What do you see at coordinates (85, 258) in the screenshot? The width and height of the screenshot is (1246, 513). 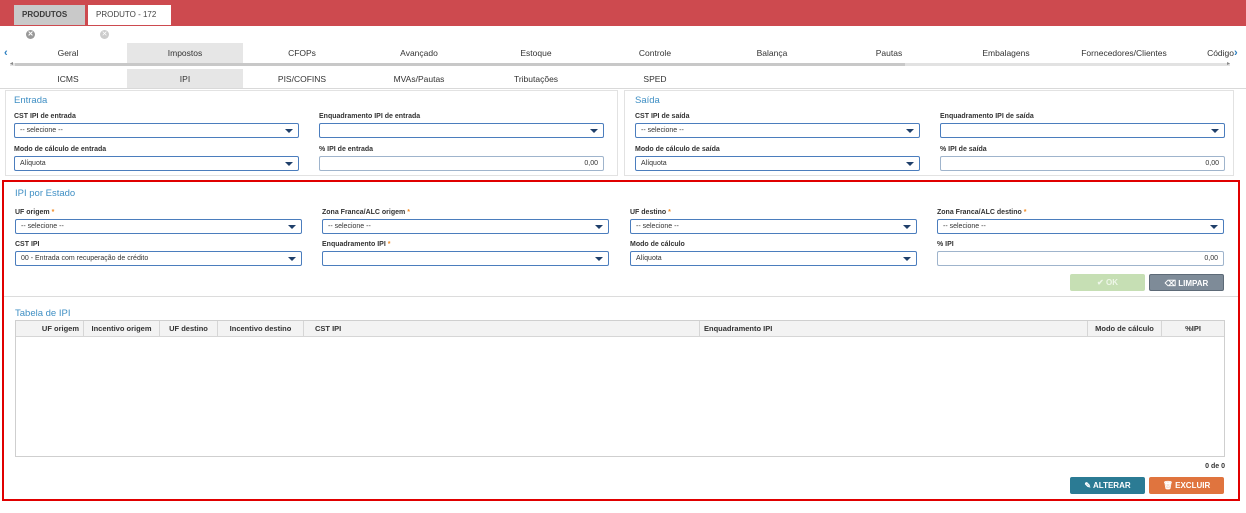 I see `select-value: 00 - Entrada com recuperação de crédito` at bounding box center [85, 258].